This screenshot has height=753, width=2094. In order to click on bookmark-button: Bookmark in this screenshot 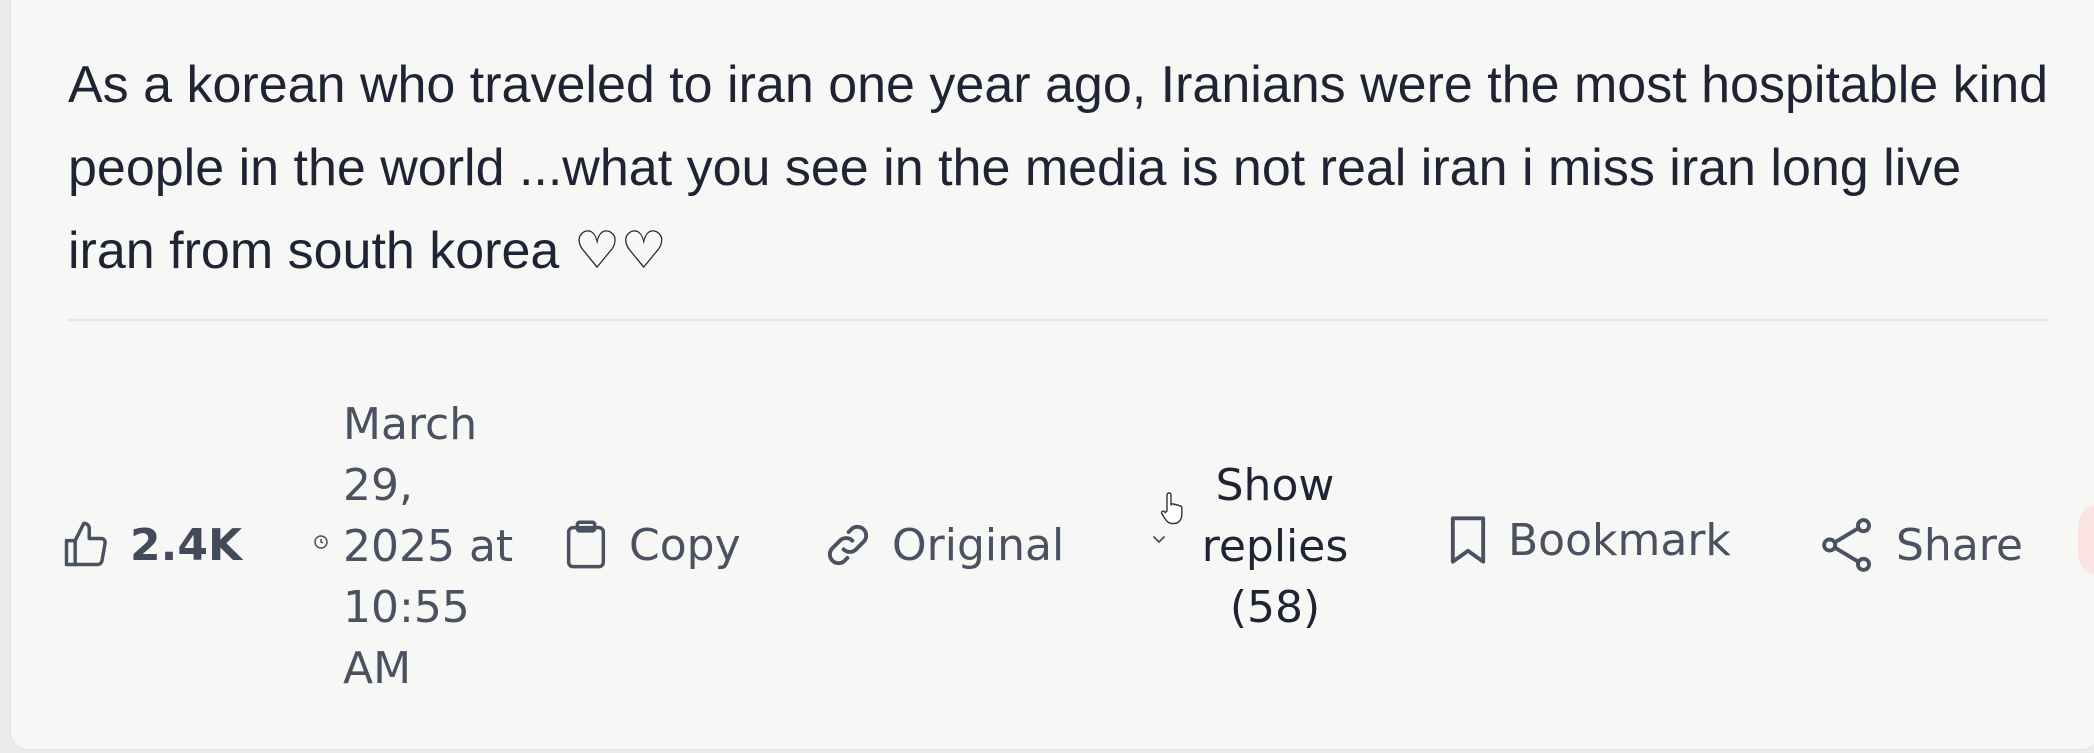, I will do `click(1589, 540)`.